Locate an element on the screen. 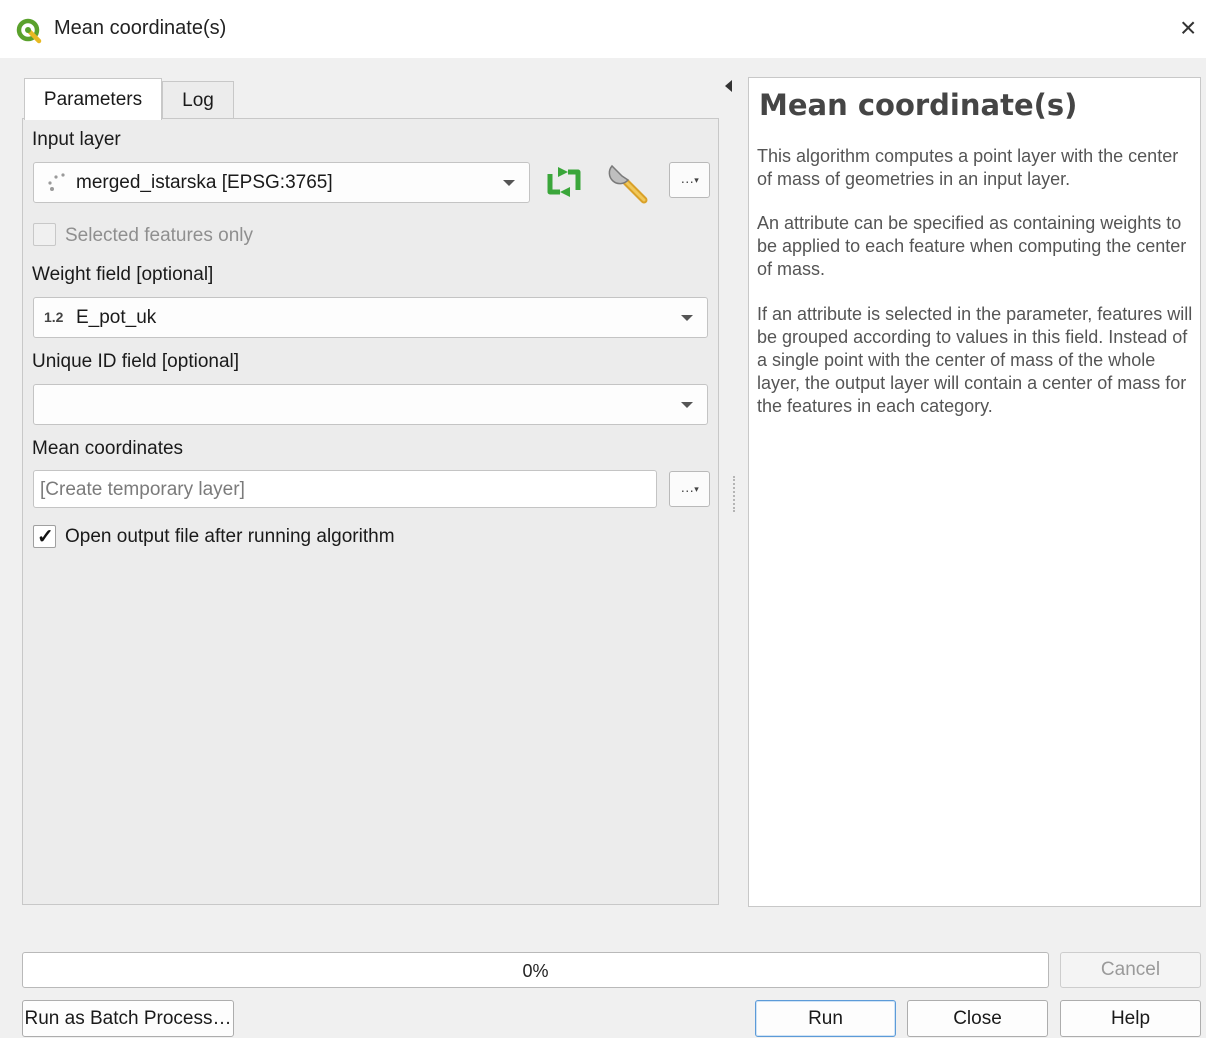  checkmark-icon: ✓ is located at coordinates (45, 537).